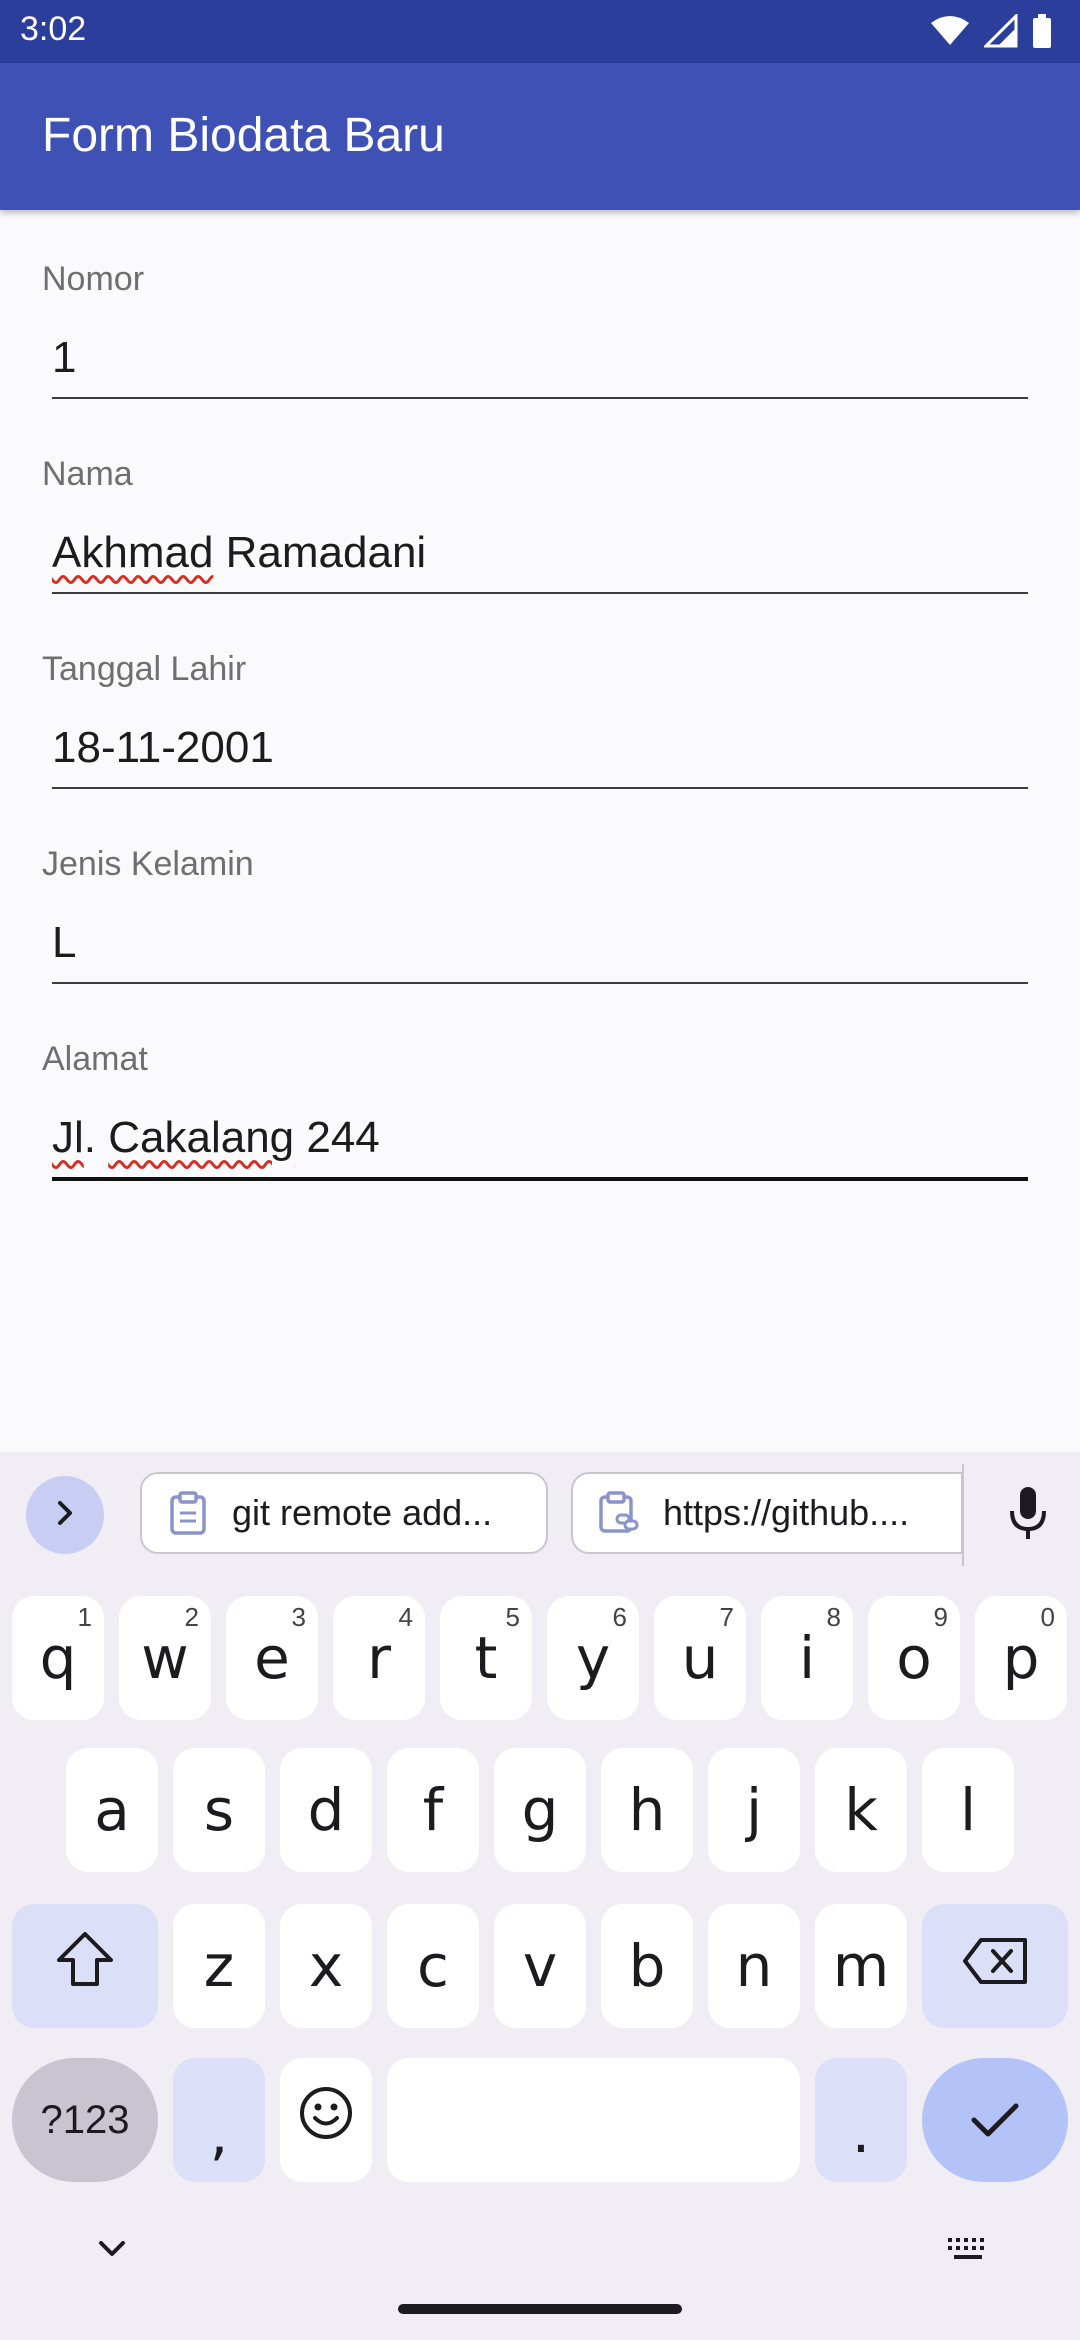 This screenshot has height=2340, width=1080. I want to click on alamat-underline, so click(540, 1179).